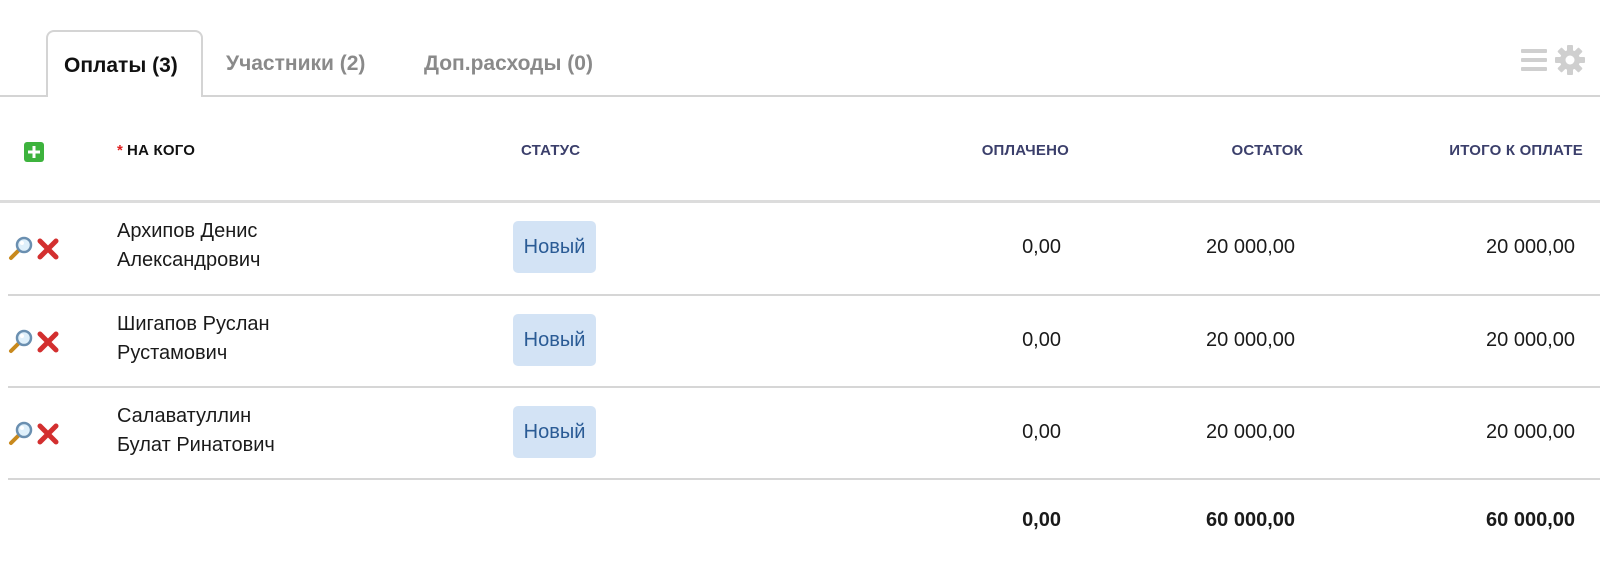 The image size is (1600, 570). What do you see at coordinates (196, 445) in the screenshot?
I see `payer-name-line2: Булат Ринатович` at bounding box center [196, 445].